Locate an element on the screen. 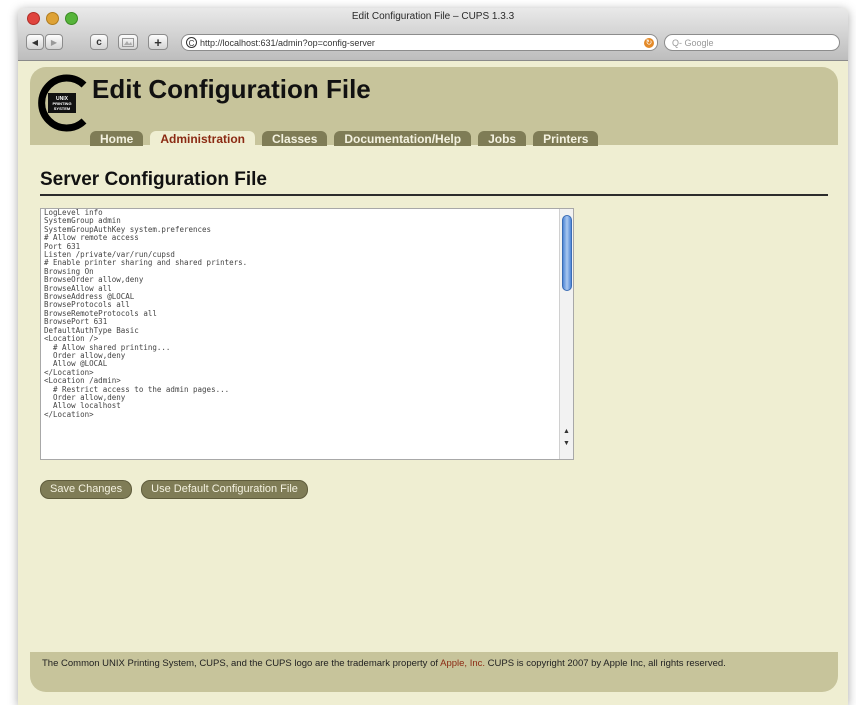 The image size is (856, 705). search-field: Q- Google is located at coordinates (752, 42).